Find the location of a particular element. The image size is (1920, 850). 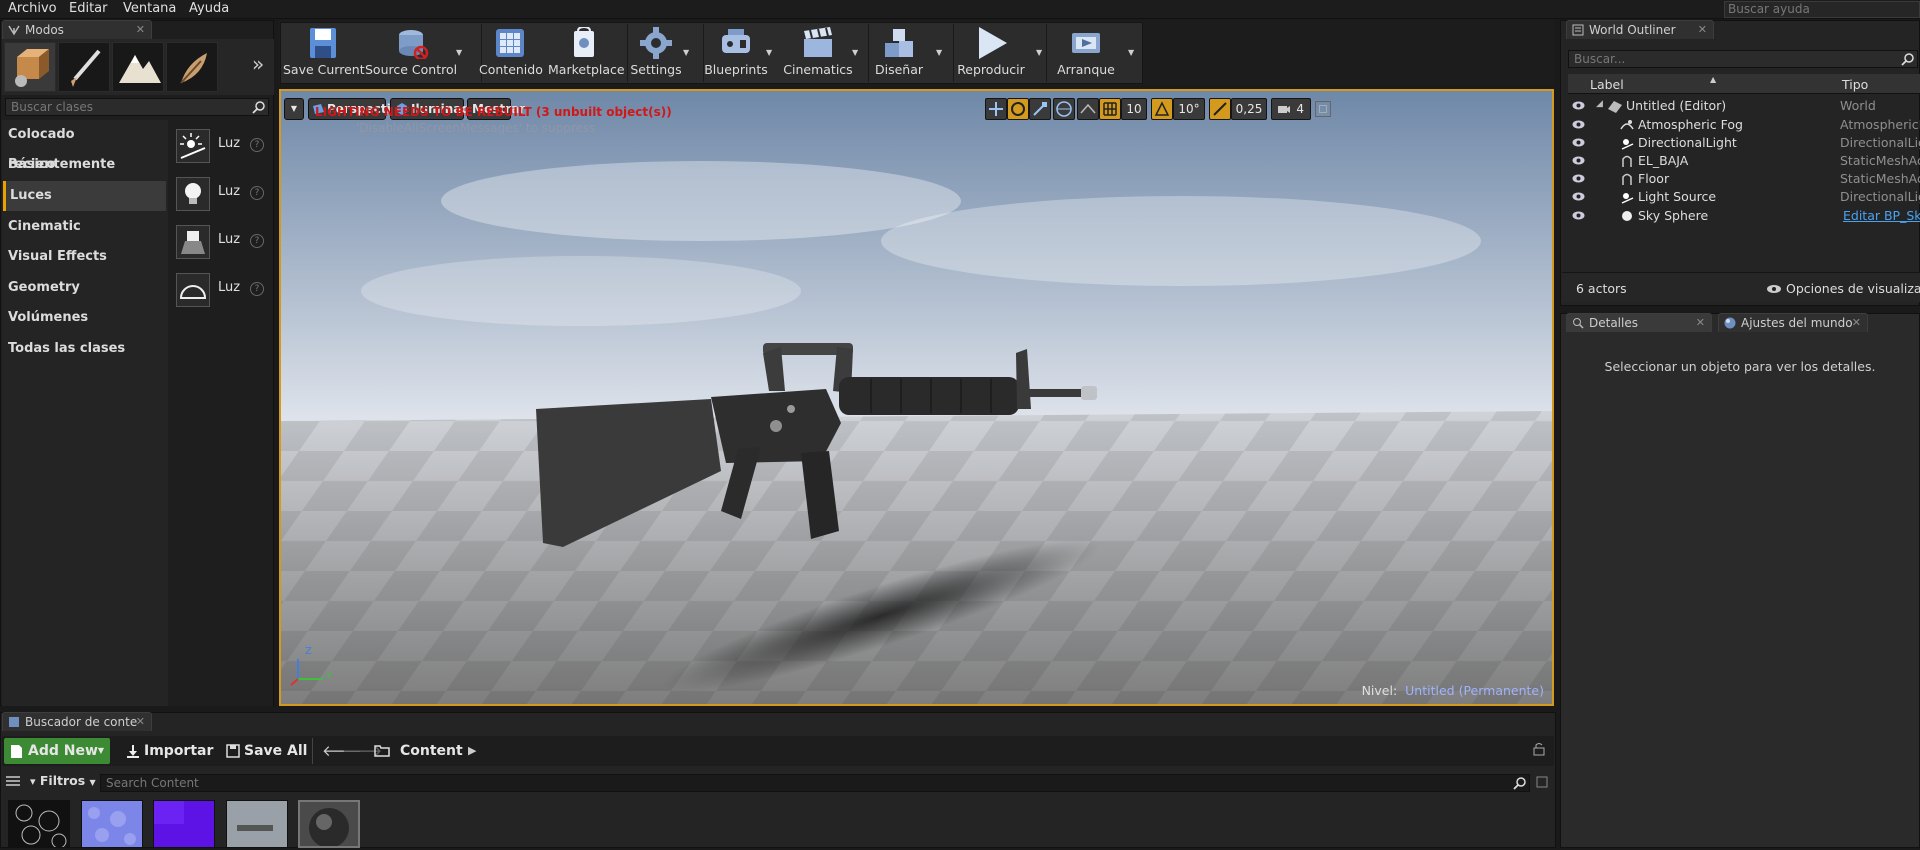

surface-snap-button is located at coordinates (1088, 109).